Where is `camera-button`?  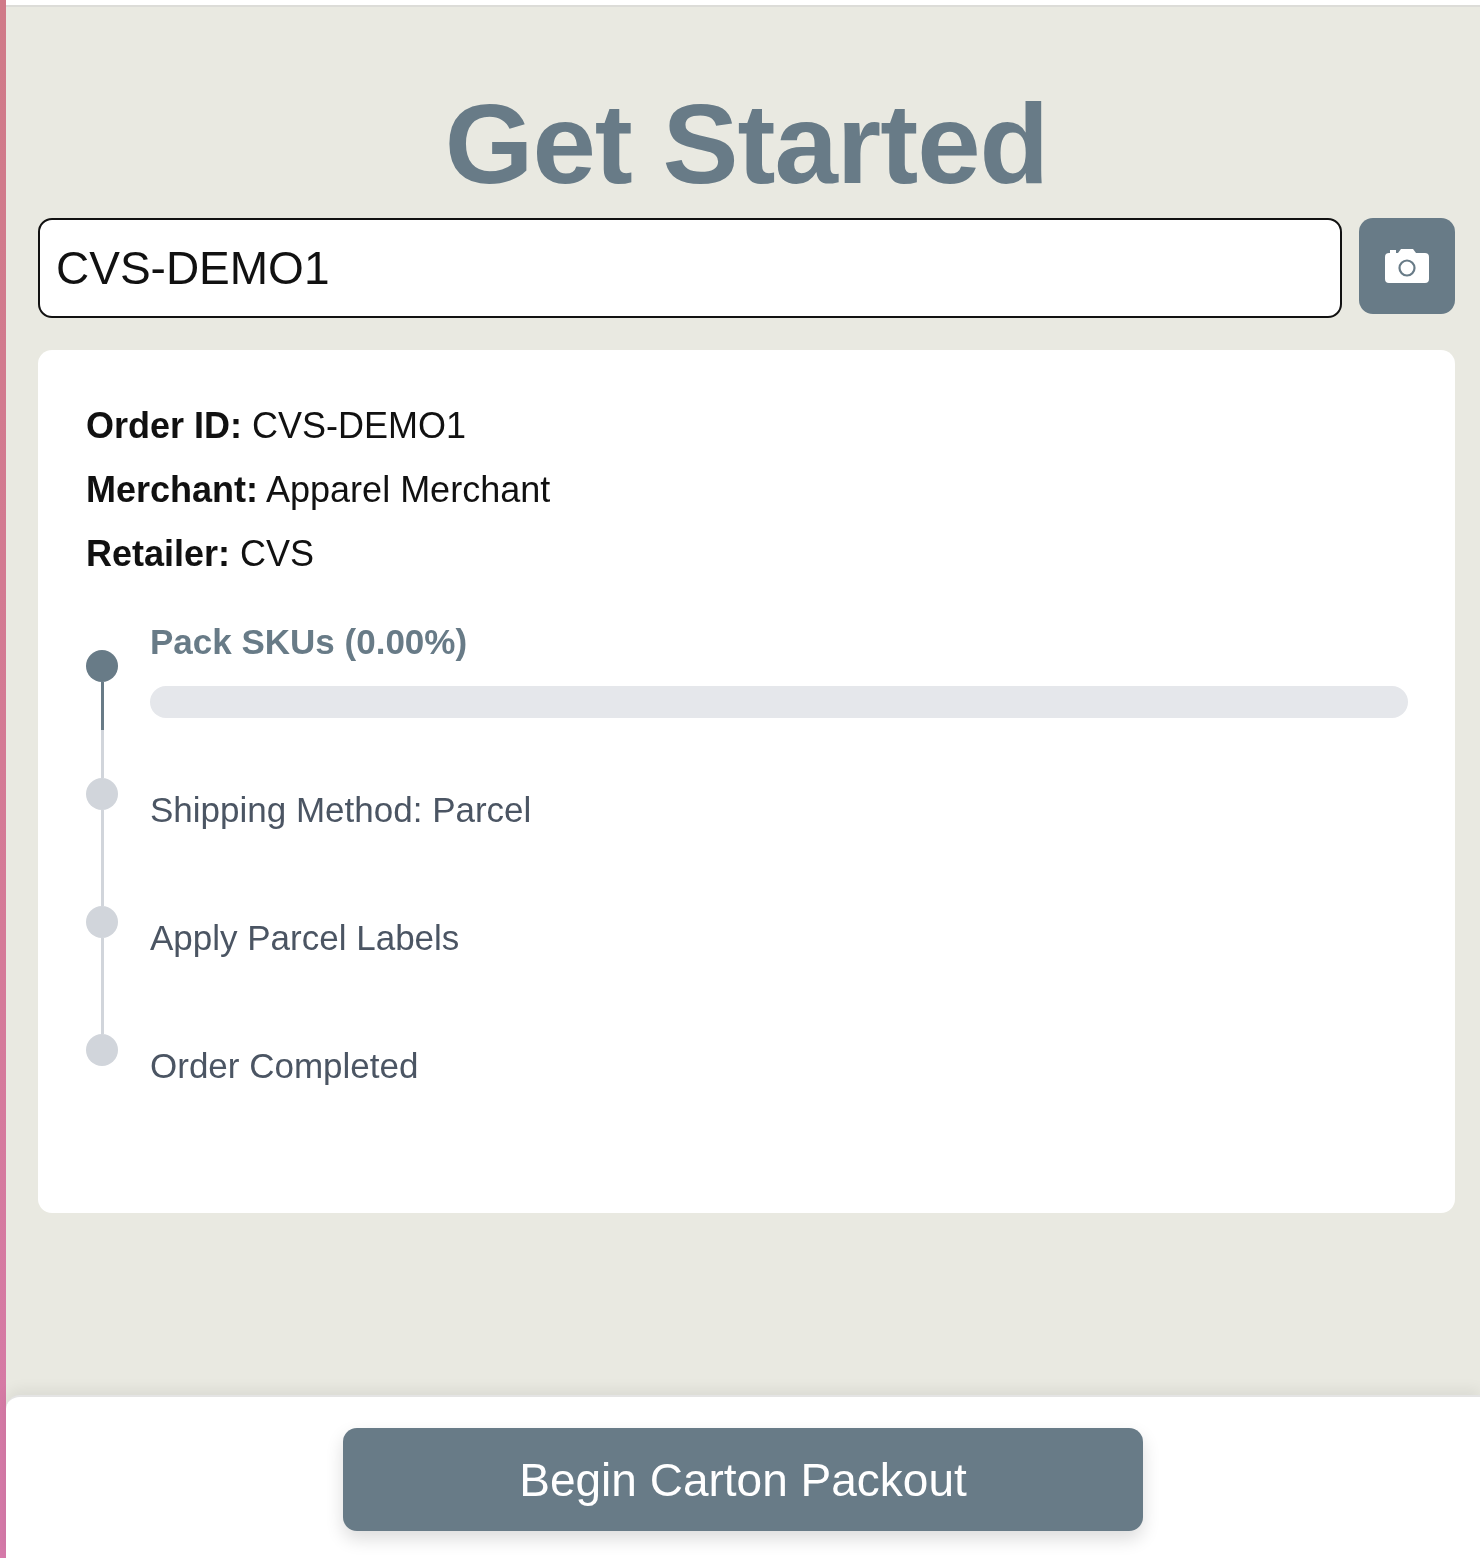 camera-button is located at coordinates (1407, 266).